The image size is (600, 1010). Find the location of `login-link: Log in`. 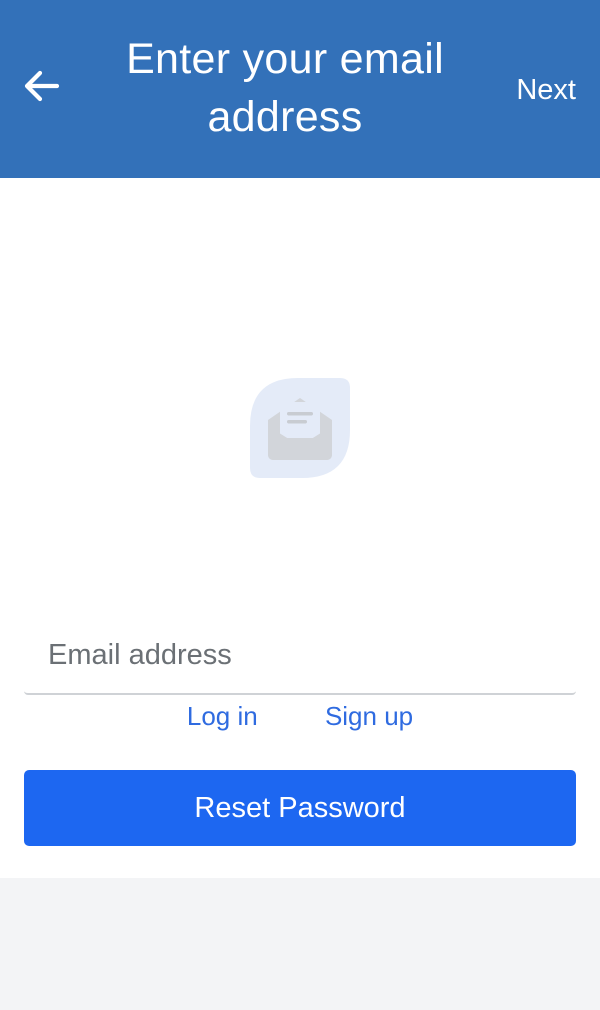

login-link: Log in is located at coordinates (222, 716).